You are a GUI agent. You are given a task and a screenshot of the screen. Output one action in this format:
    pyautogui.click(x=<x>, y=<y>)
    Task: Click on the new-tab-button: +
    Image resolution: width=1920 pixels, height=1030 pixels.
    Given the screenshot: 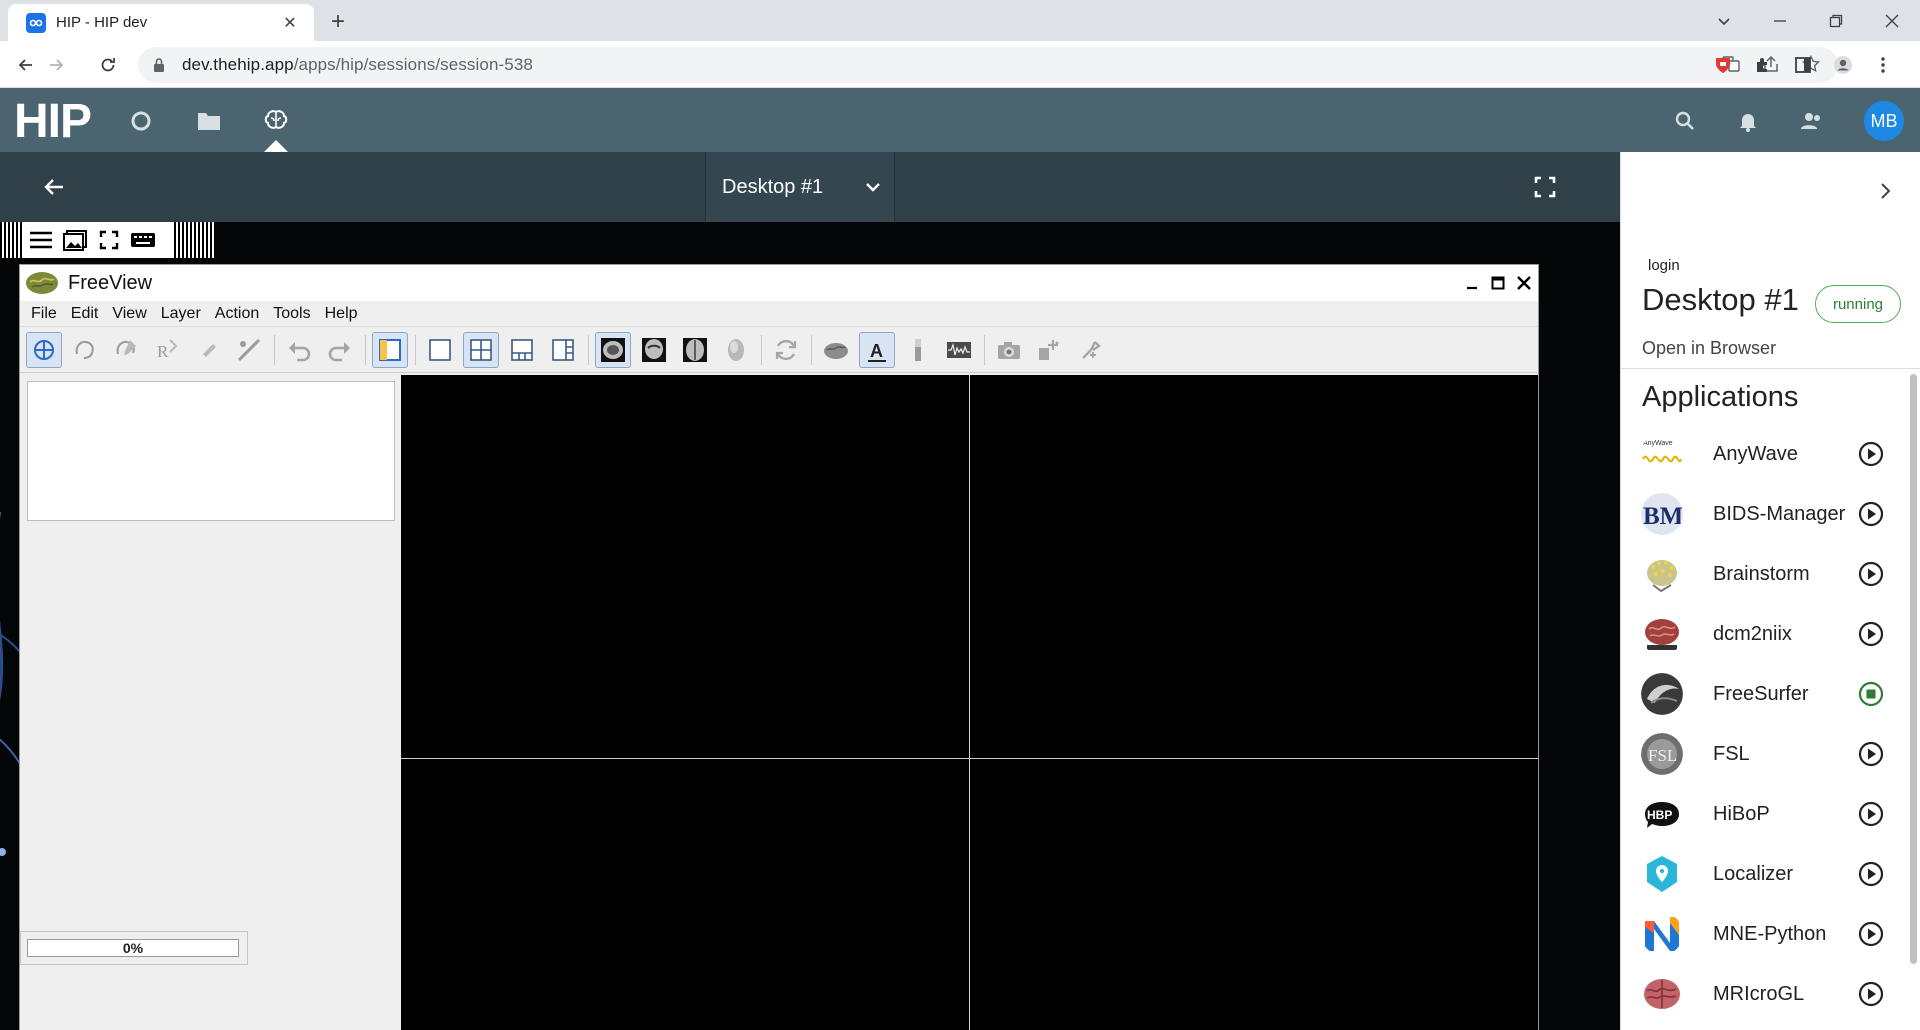 What is the action you would take?
    pyautogui.click(x=338, y=22)
    